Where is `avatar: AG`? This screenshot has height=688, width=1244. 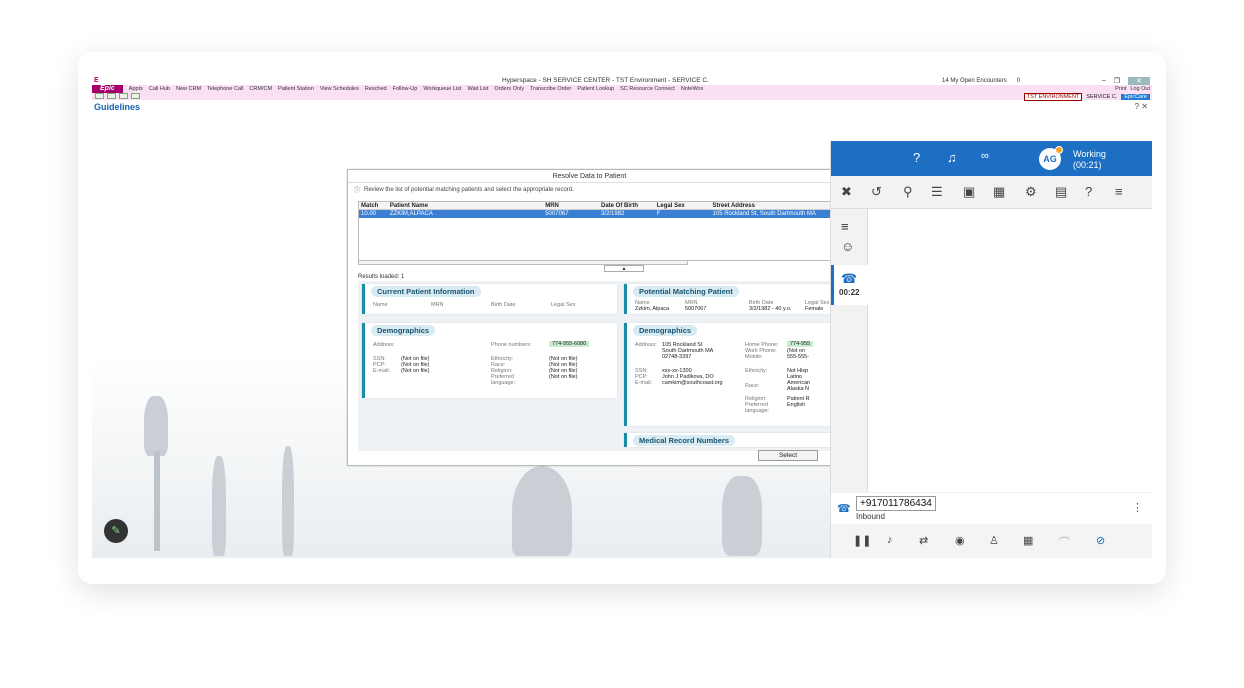 avatar: AG is located at coordinates (1051, 158).